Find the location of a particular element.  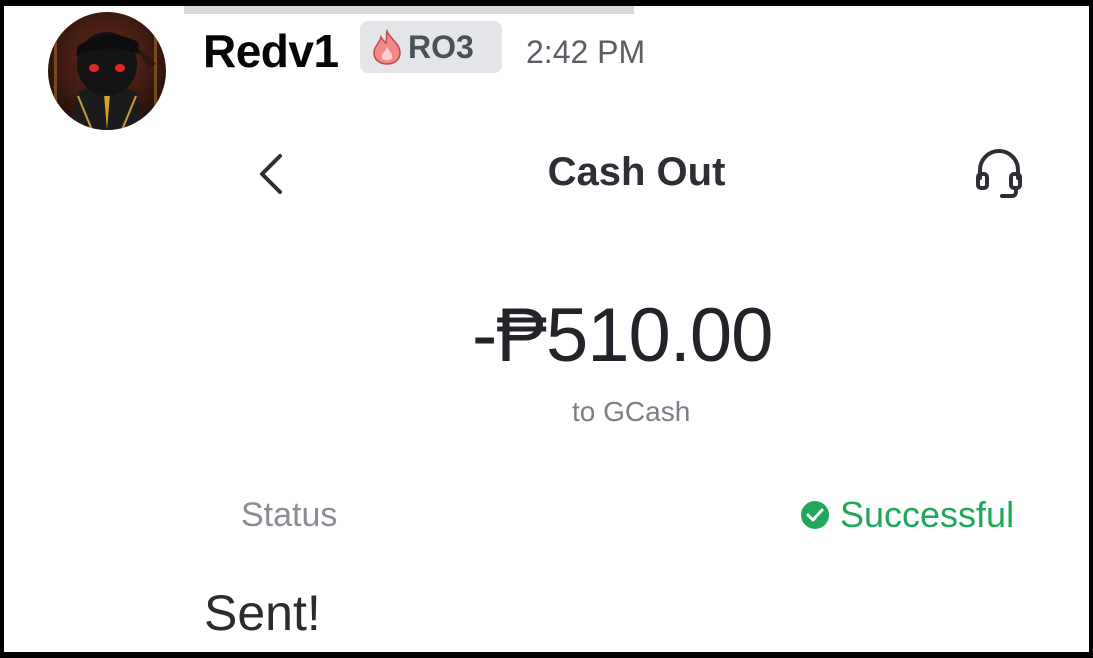

avatar is located at coordinates (107, 71).